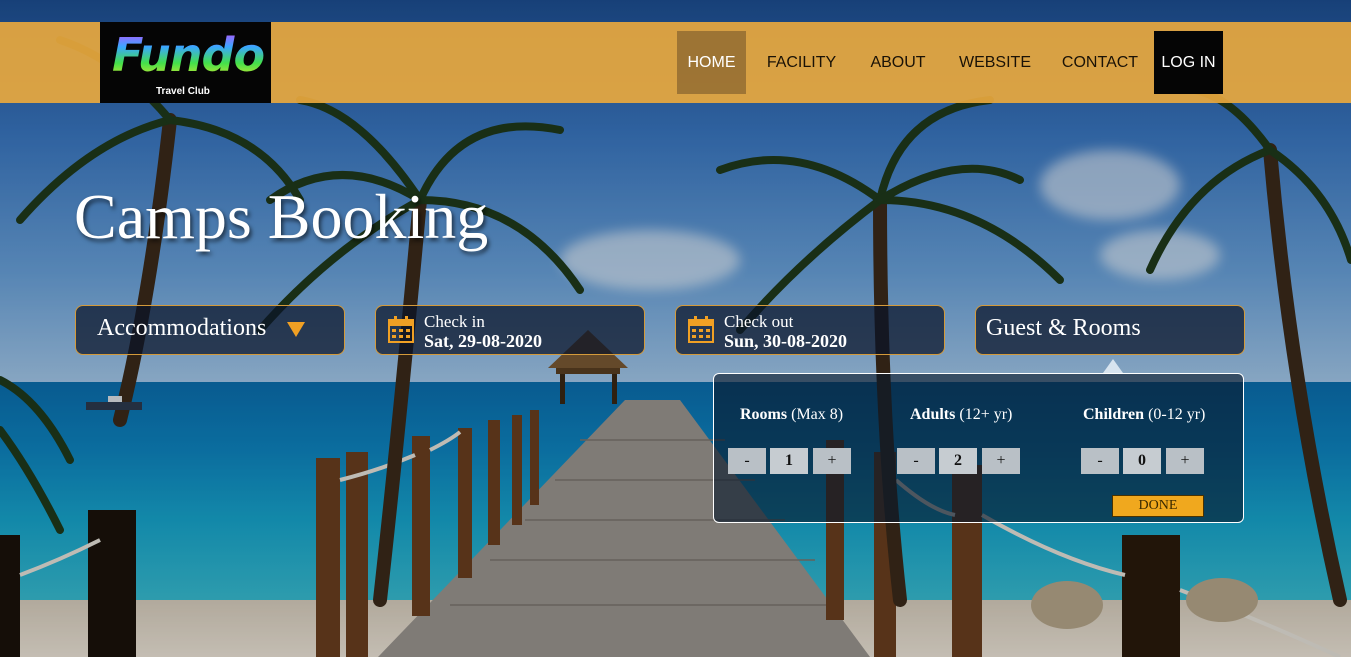 This screenshot has height=657, width=1351. I want to click on nav-home: HOME, so click(711, 62).